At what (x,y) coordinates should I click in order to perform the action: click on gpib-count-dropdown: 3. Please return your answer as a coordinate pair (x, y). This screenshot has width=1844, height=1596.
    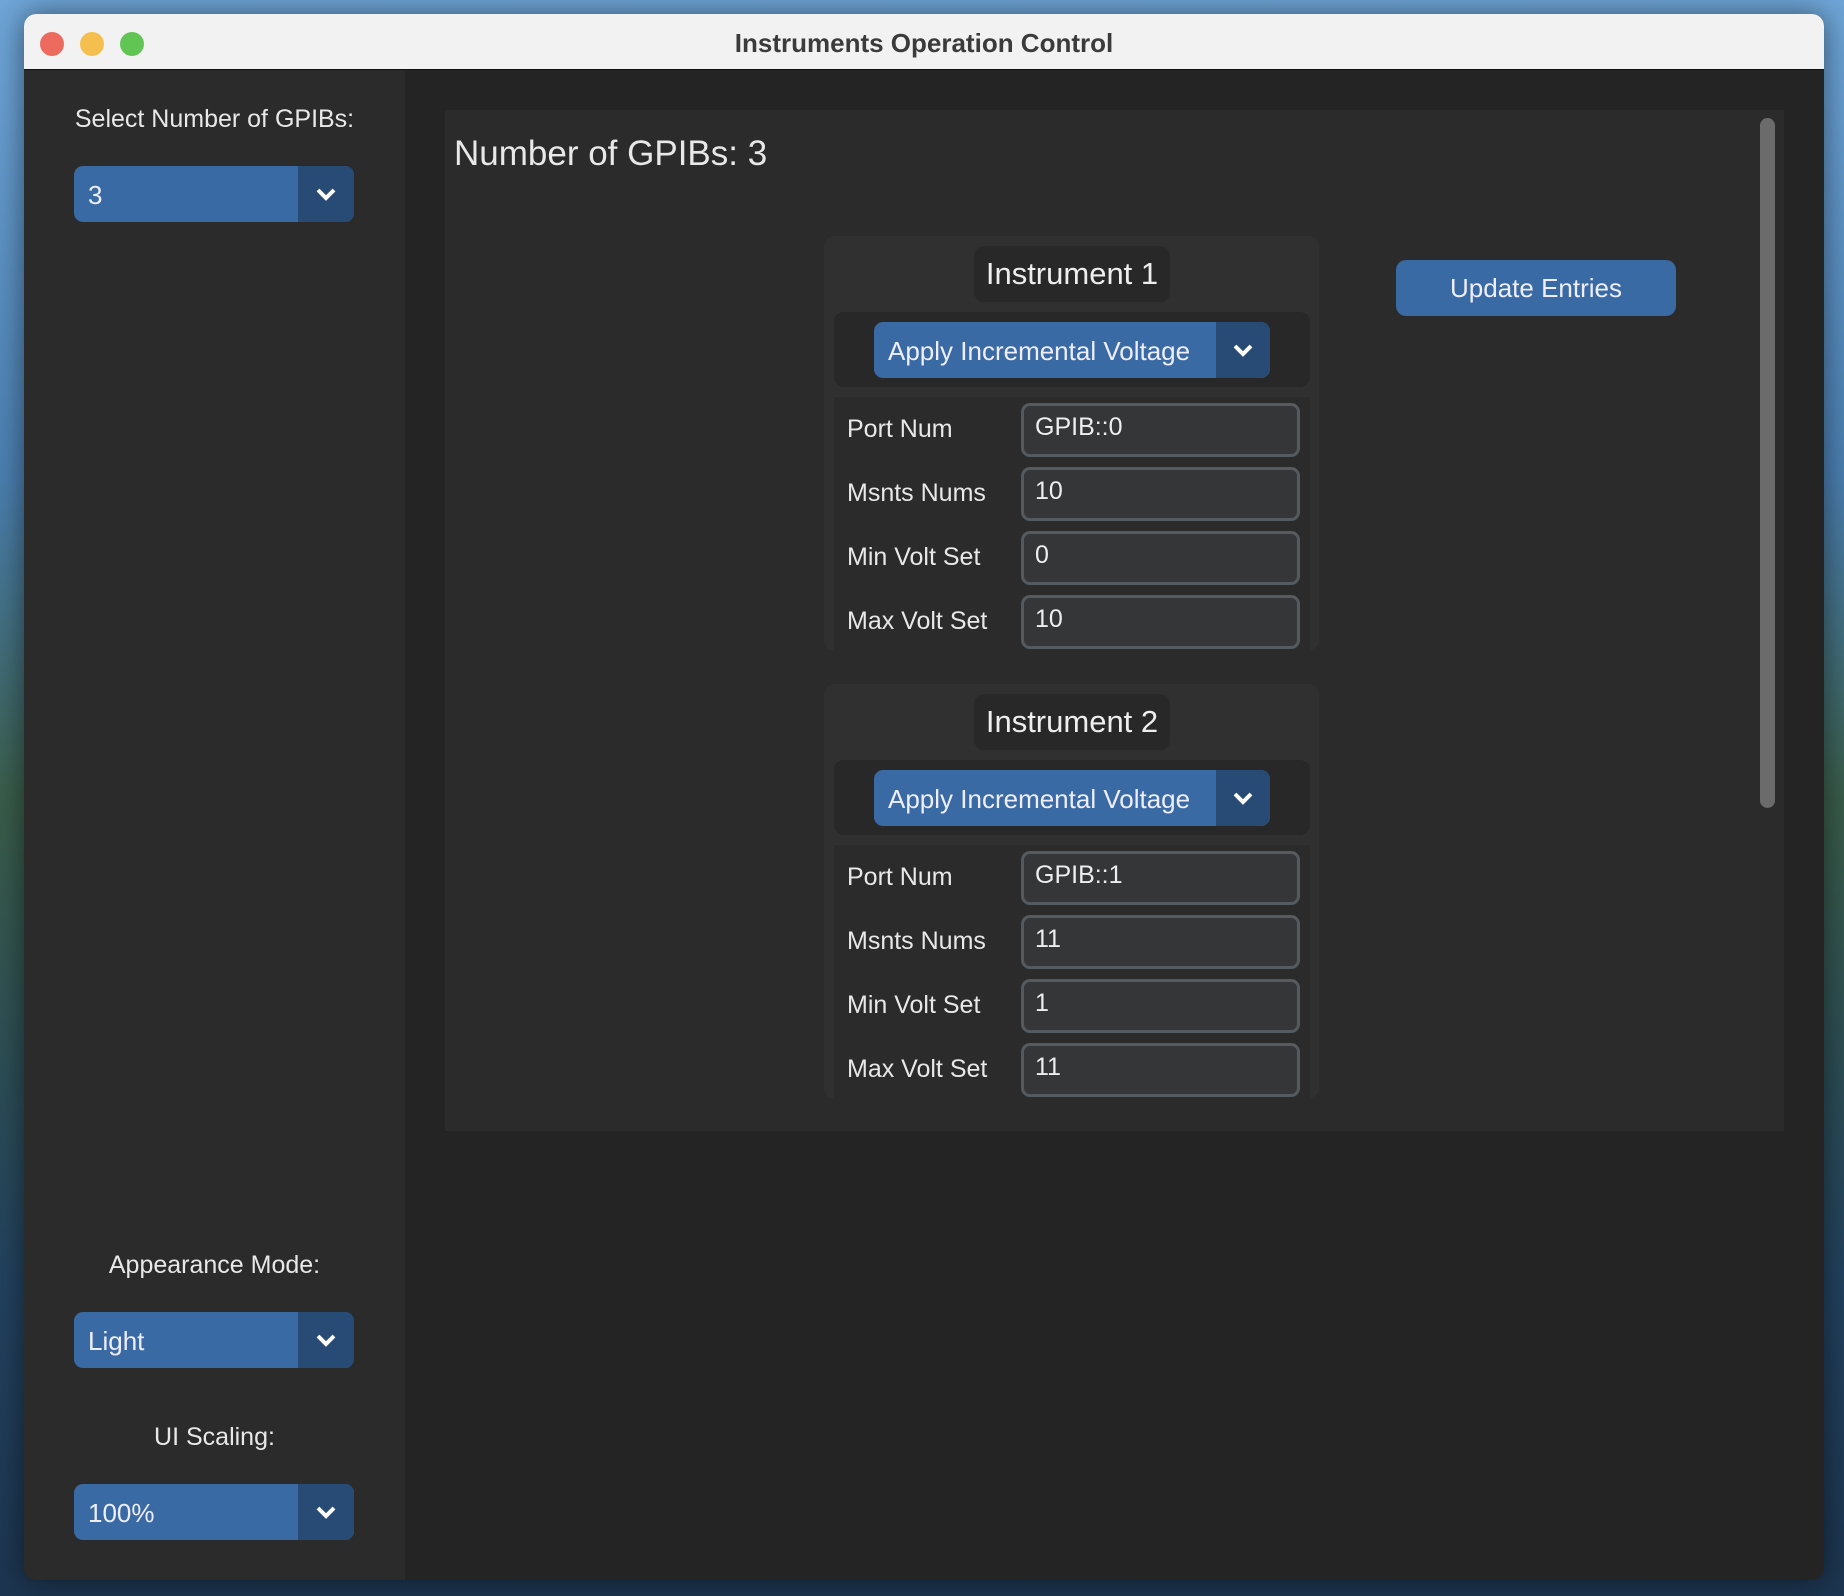
    Looking at the image, I should click on (214, 194).